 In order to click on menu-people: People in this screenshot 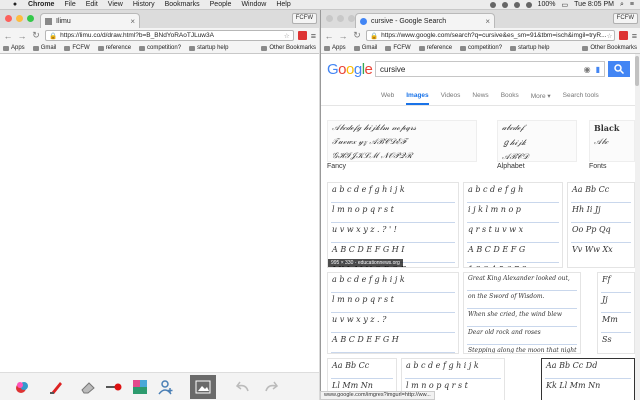, I will do `click(221, 4)`.